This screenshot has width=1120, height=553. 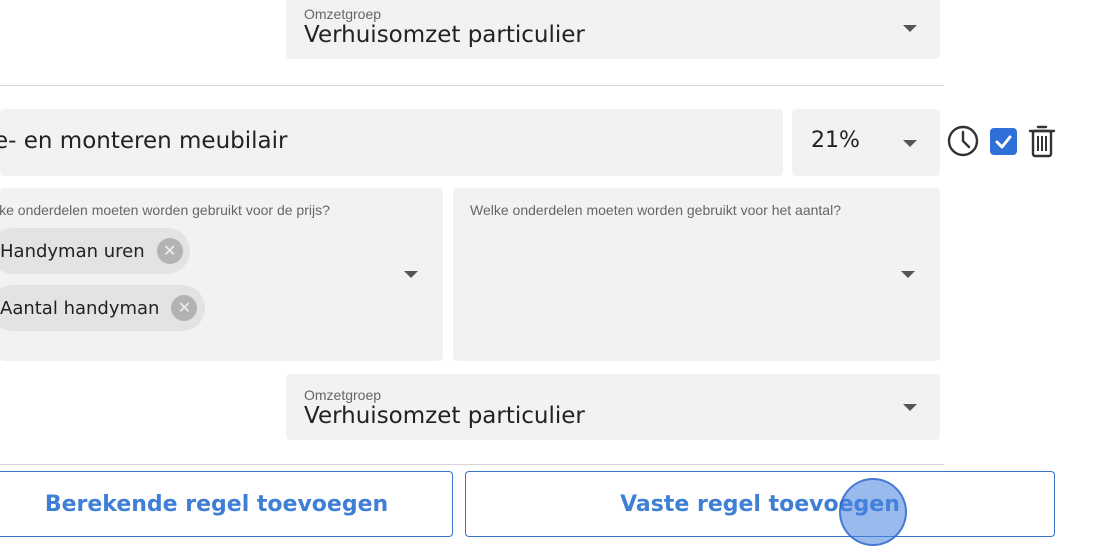 I want to click on chip-aantal-handyman: Aantal handyman ✕, so click(x=102, y=308).